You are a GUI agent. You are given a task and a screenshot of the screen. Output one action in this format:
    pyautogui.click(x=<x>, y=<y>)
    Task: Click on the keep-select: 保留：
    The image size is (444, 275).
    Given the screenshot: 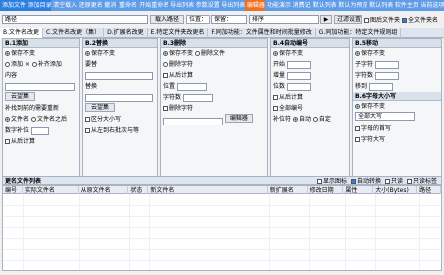 What is the action you would take?
    pyautogui.click(x=229, y=19)
    